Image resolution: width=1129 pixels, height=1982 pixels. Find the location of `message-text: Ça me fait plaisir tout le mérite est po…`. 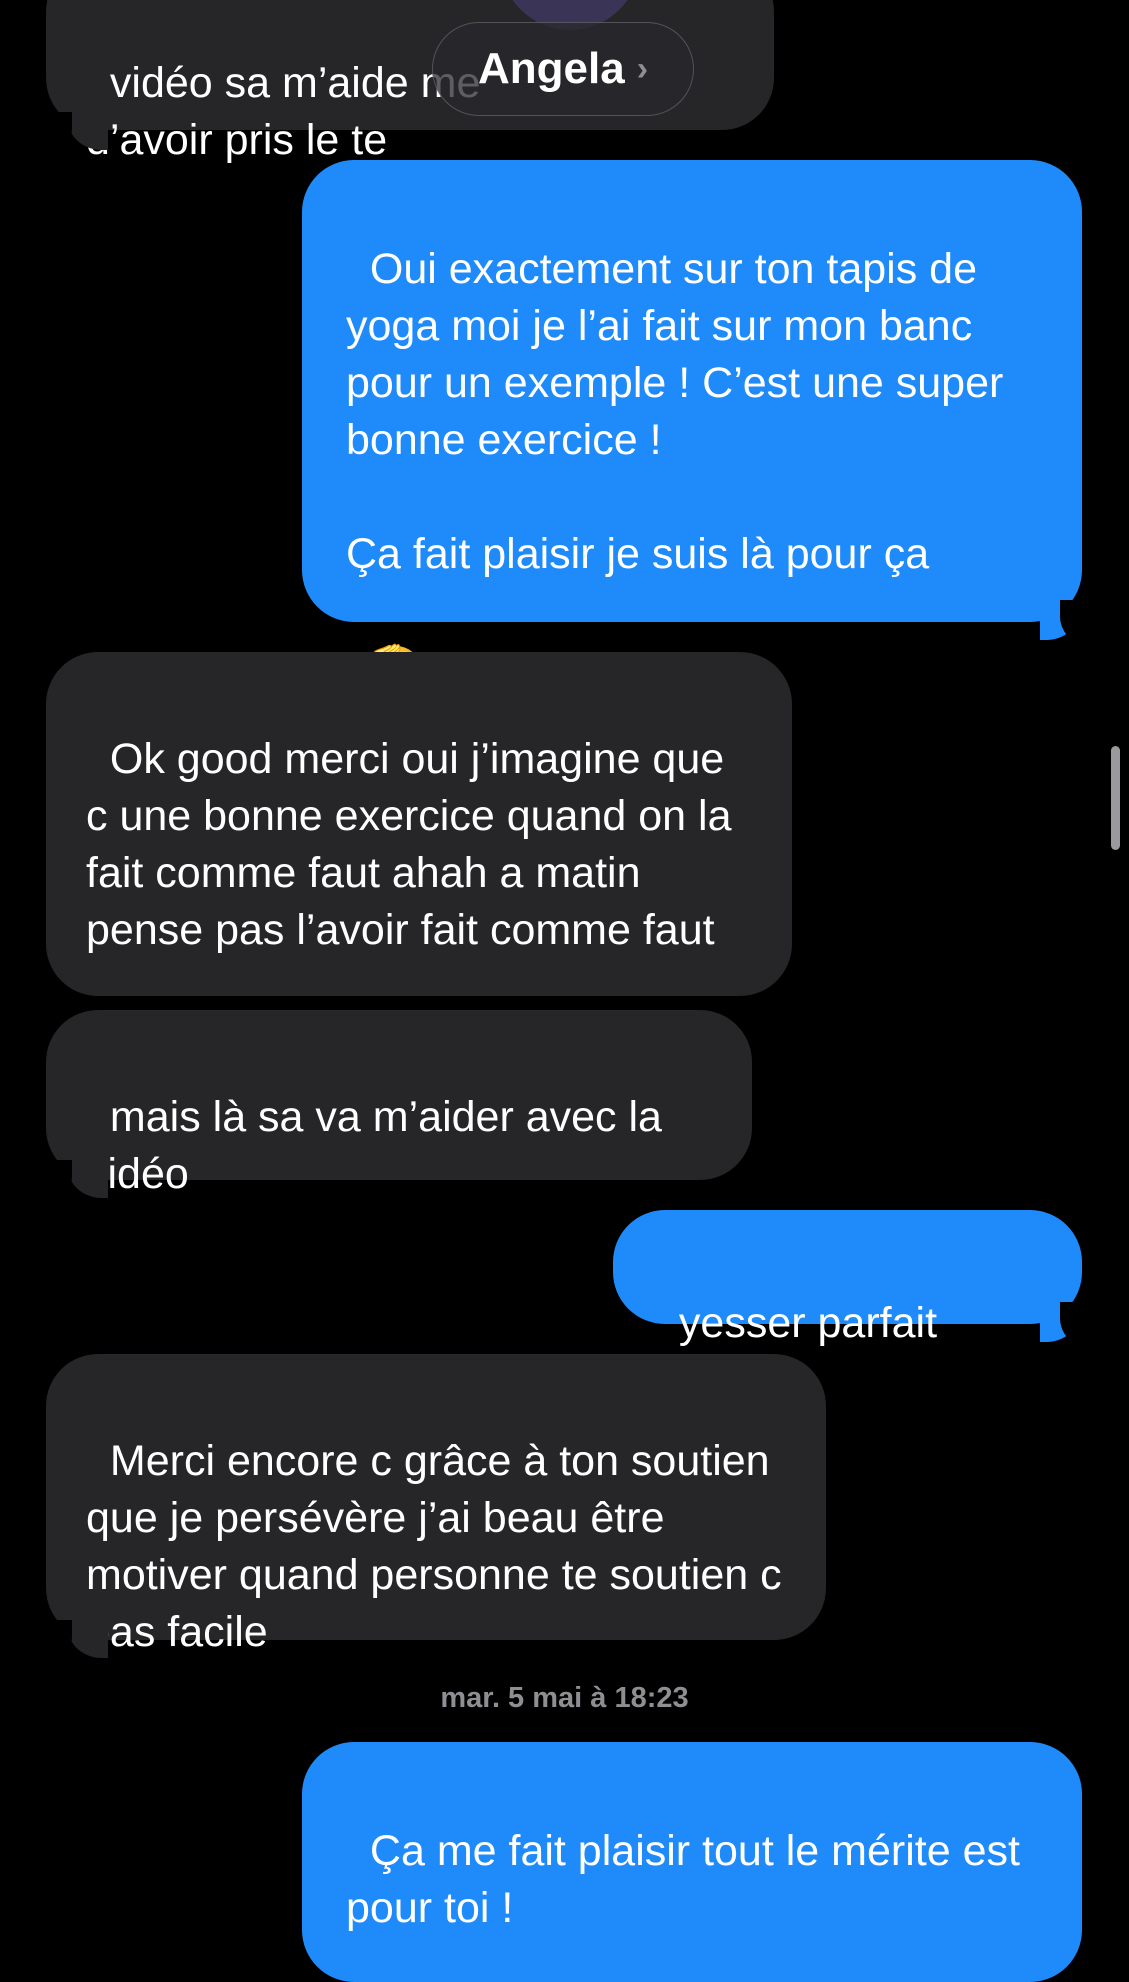

message-text: Ça me fait plaisir tout le mérite est po… is located at coordinates (689, 1879).